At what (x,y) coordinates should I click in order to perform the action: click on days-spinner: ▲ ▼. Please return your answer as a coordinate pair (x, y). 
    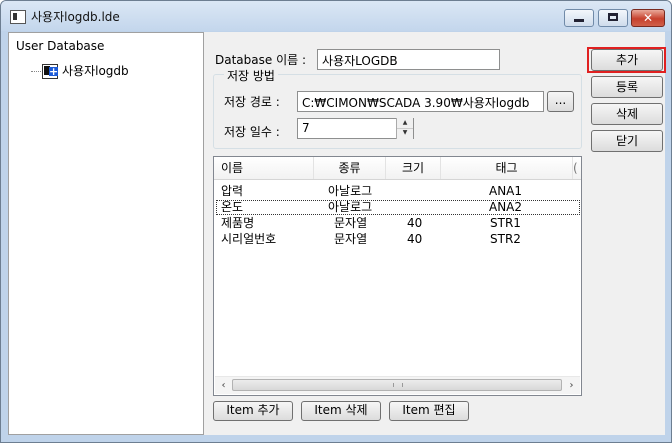
    Looking at the image, I should click on (404, 128).